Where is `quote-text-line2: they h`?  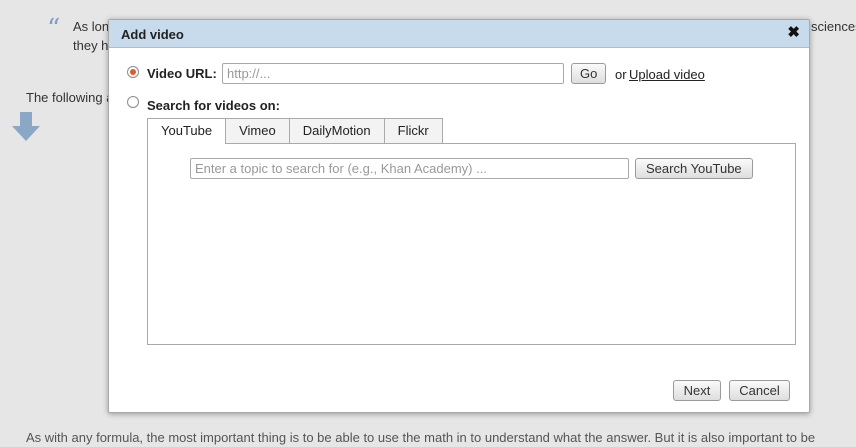
quote-text-line2: they h is located at coordinates (91, 45).